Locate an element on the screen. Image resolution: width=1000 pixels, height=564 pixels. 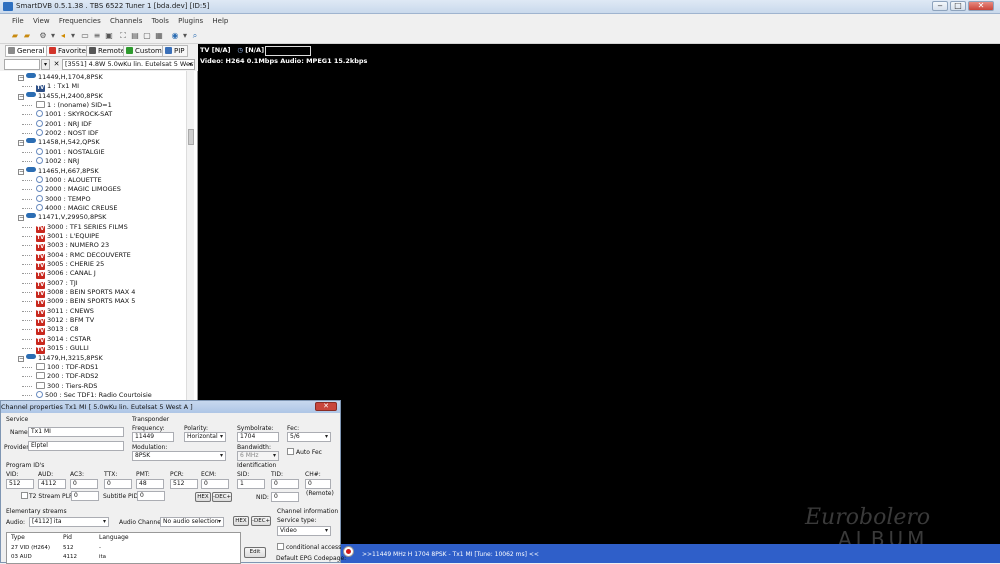
channel-item: TV 3000 : TF1 SERIES FILMS is located at coordinates (75, 228).